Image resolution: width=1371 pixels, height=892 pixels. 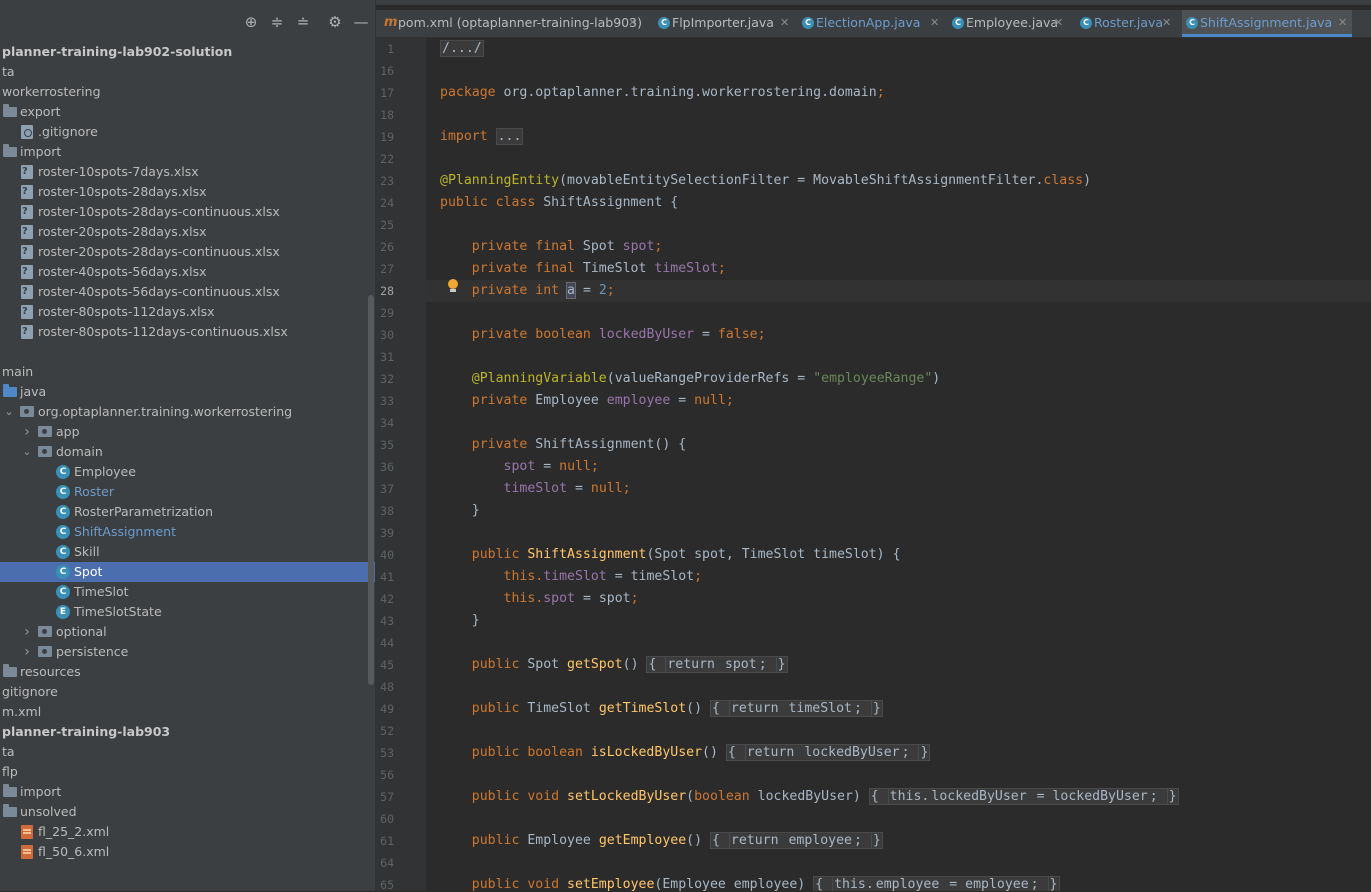 I want to click on tree-item: flp, so click(x=187, y=772).